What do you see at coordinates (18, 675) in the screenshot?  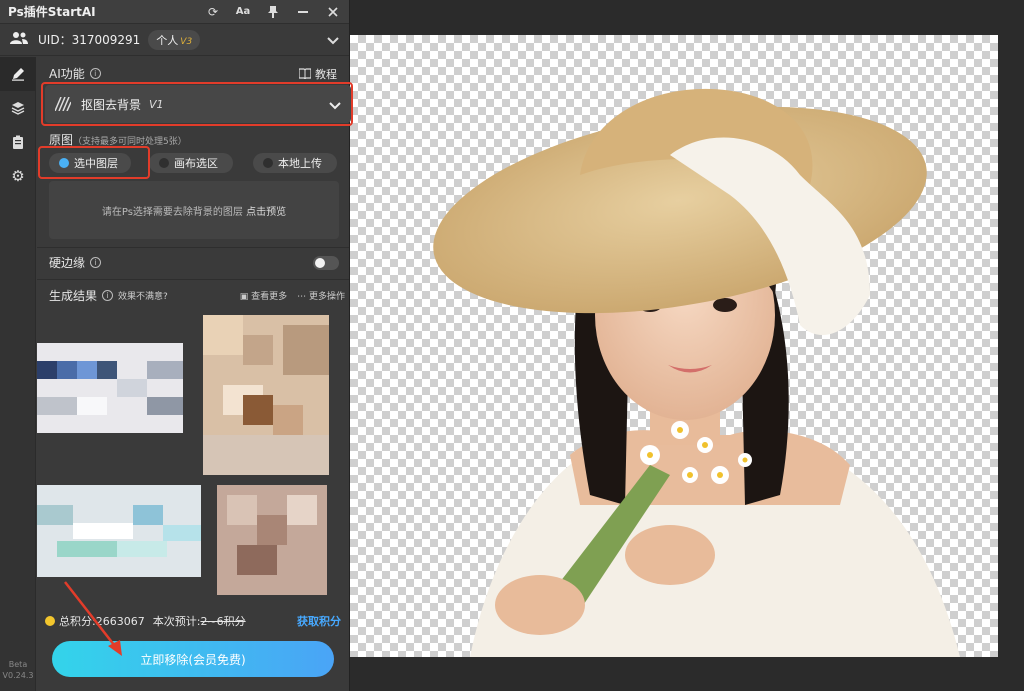 I see `version-number: V0.24.3` at bounding box center [18, 675].